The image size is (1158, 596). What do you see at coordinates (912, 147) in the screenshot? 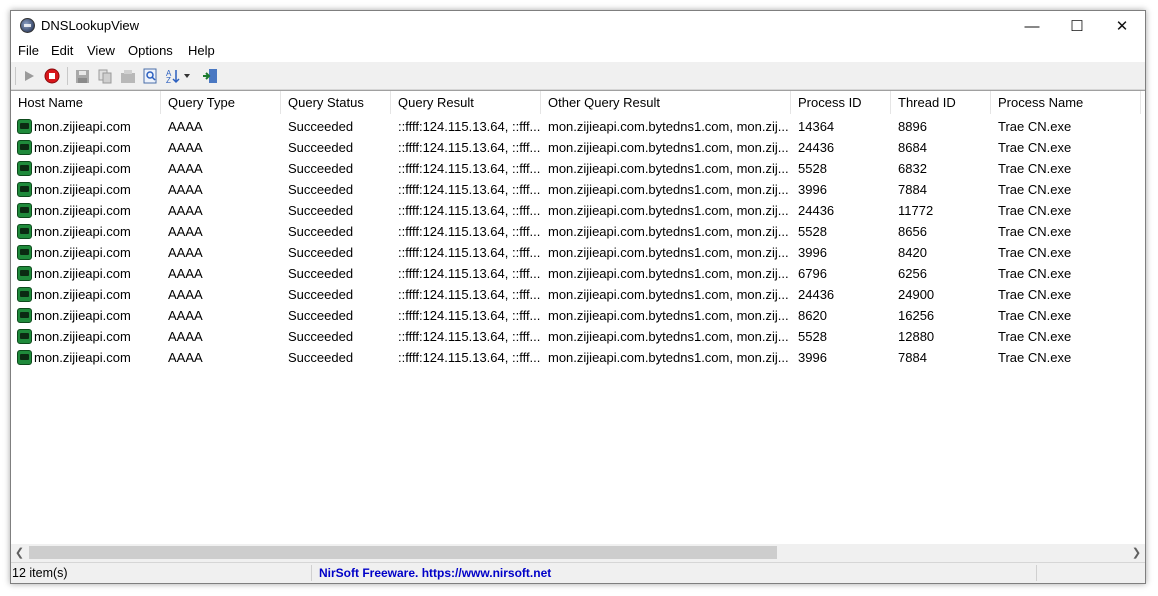
I see `cell-thread-id: 8684` at bounding box center [912, 147].